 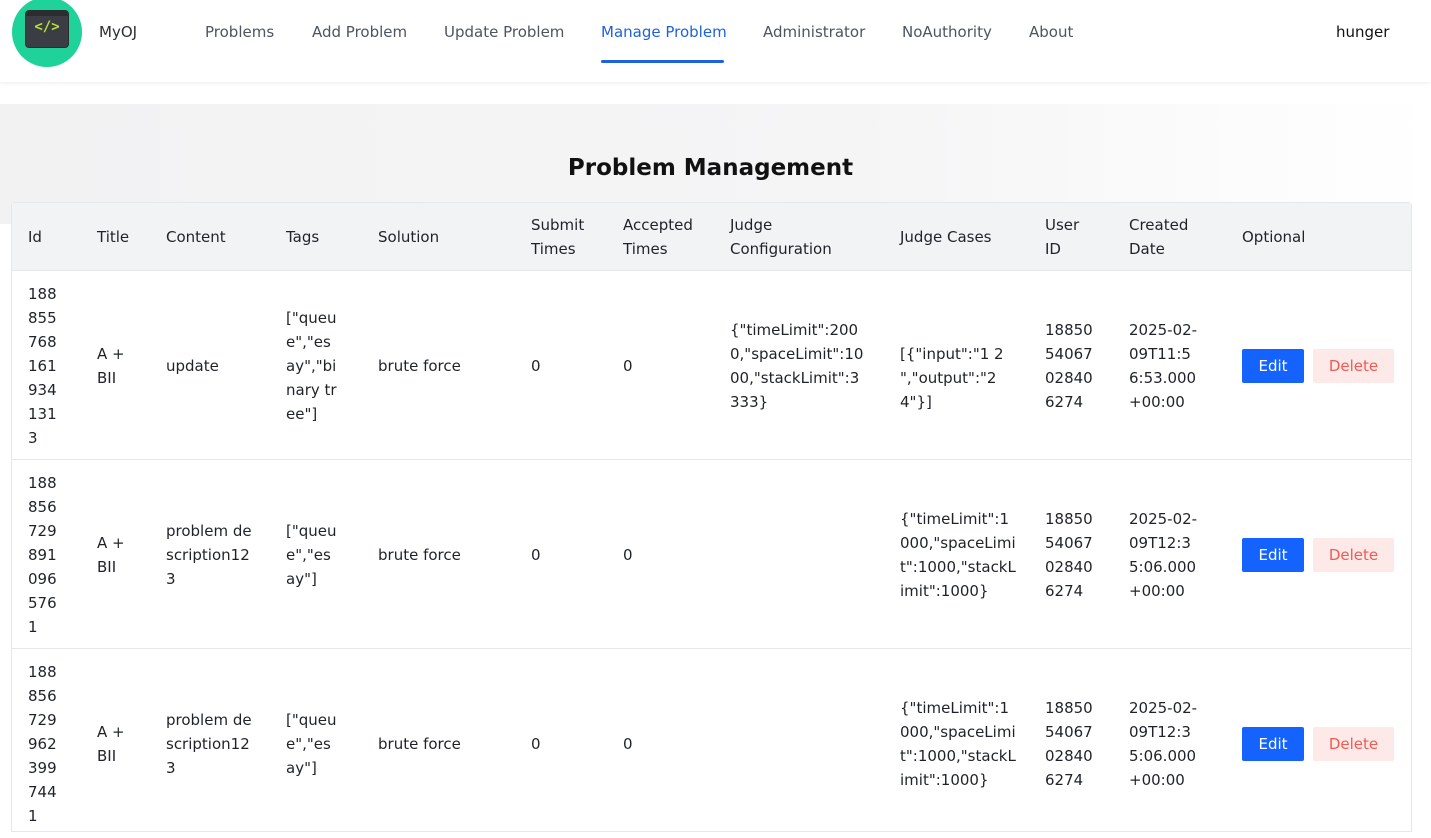 I want to click on terminal-titlebar, so click(x=47, y=13).